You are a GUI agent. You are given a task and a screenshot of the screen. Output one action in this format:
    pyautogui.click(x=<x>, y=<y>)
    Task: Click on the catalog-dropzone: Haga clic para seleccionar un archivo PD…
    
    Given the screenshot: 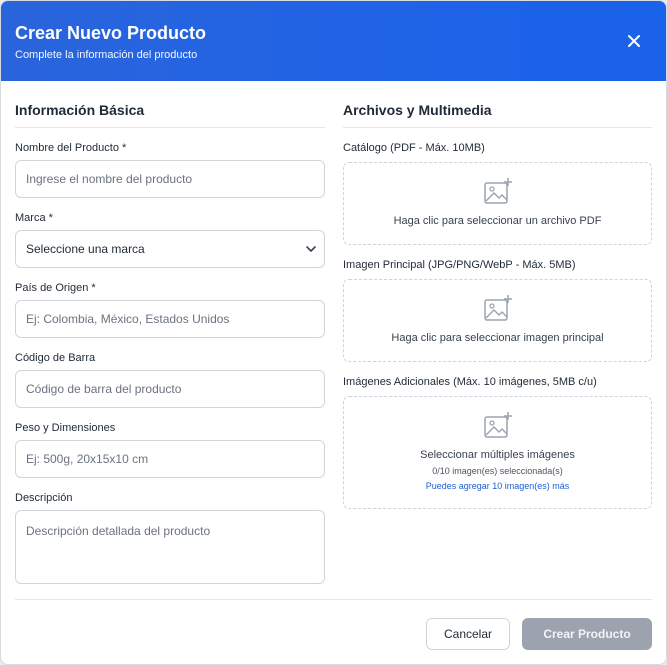 What is the action you would take?
    pyautogui.click(x=497, y=203)
    